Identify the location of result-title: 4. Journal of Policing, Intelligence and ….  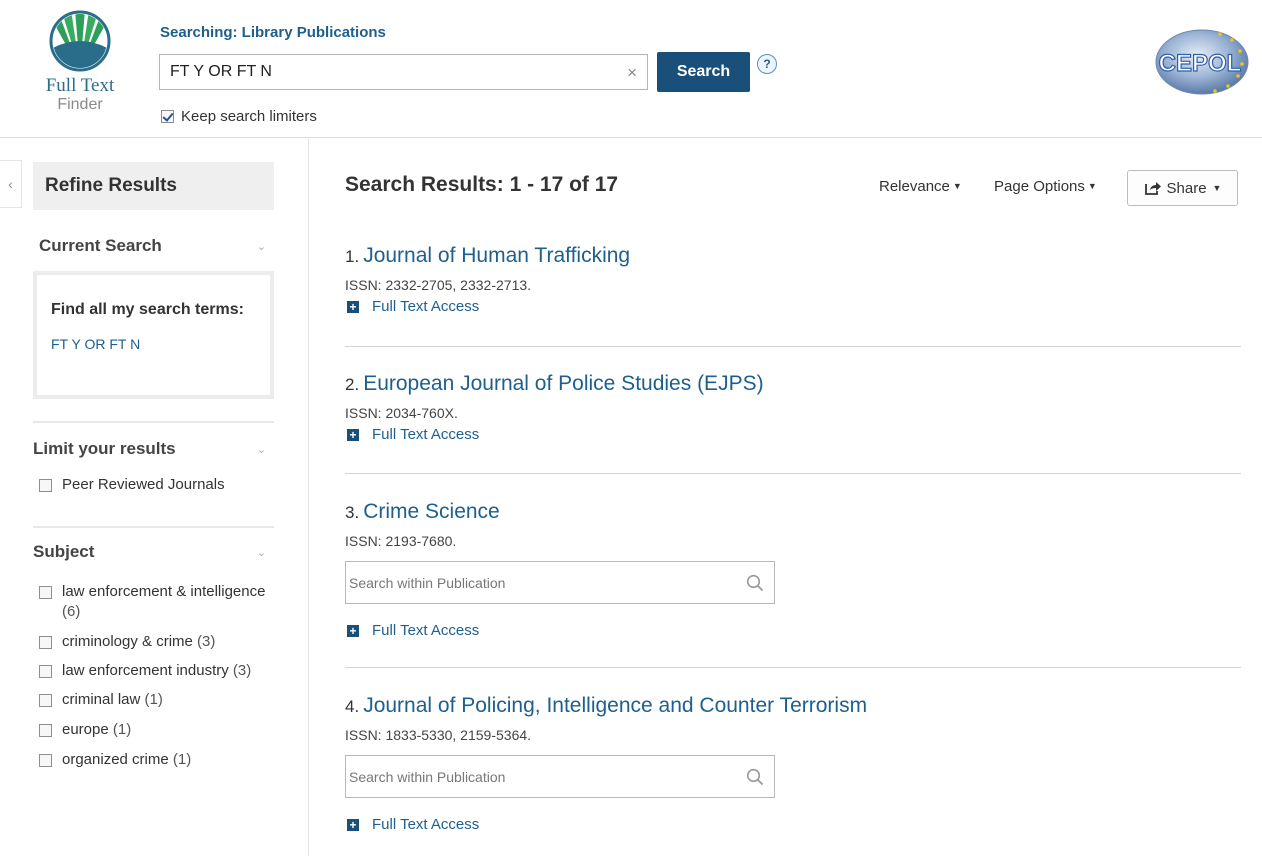
(793, 706).